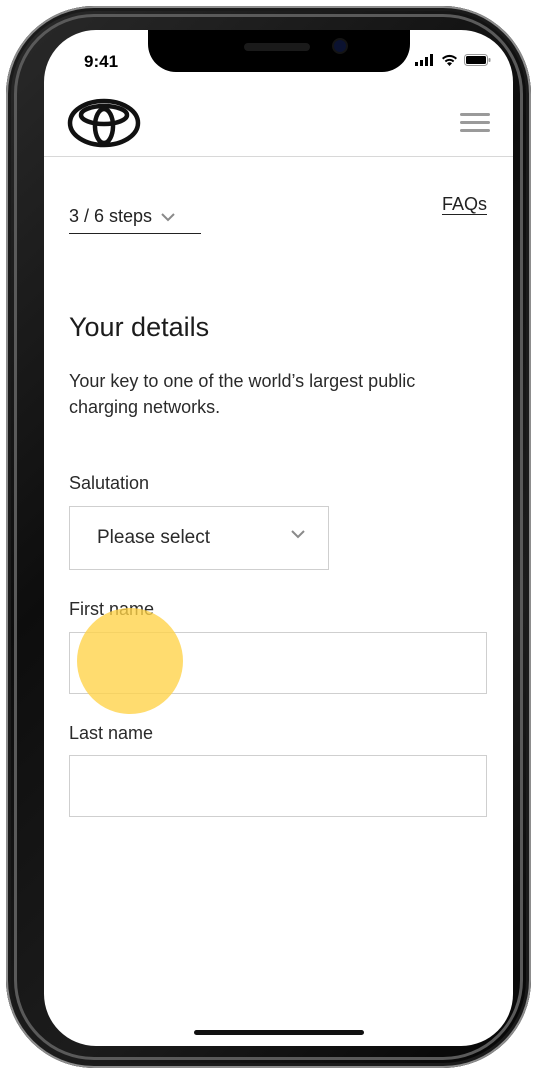  Describe the element at coordinates (277, 47) in the screenshot. I see `speaker` at that location.